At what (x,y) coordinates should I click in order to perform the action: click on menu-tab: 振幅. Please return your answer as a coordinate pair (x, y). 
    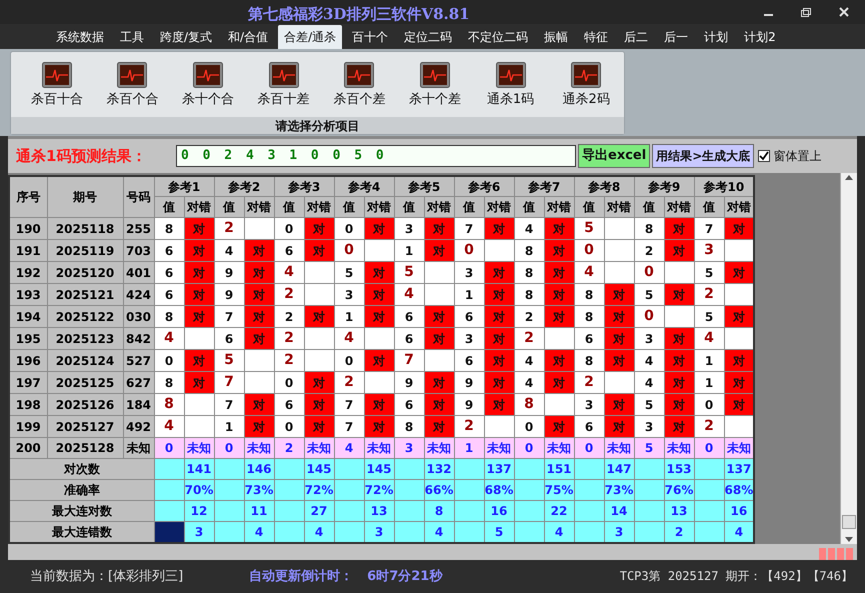
    Looking at the image, I should click on (556, 36).